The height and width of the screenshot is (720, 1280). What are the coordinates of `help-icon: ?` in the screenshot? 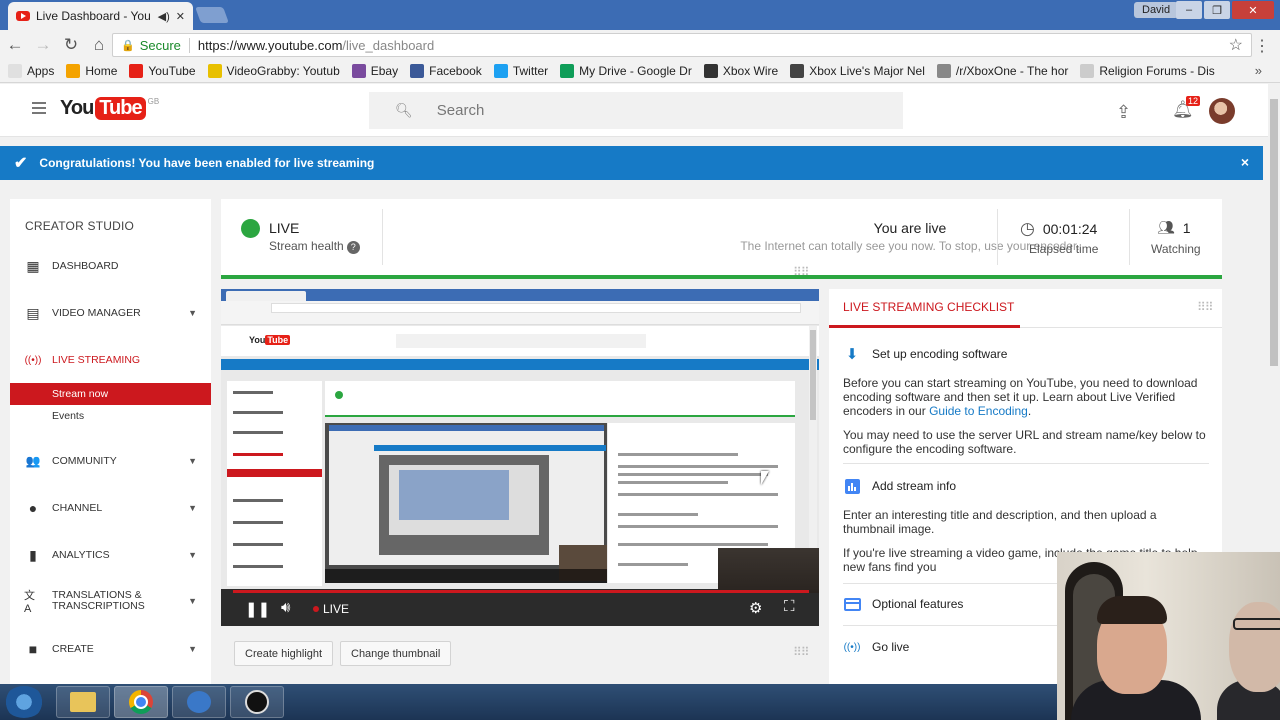 It's located at (353, 247).